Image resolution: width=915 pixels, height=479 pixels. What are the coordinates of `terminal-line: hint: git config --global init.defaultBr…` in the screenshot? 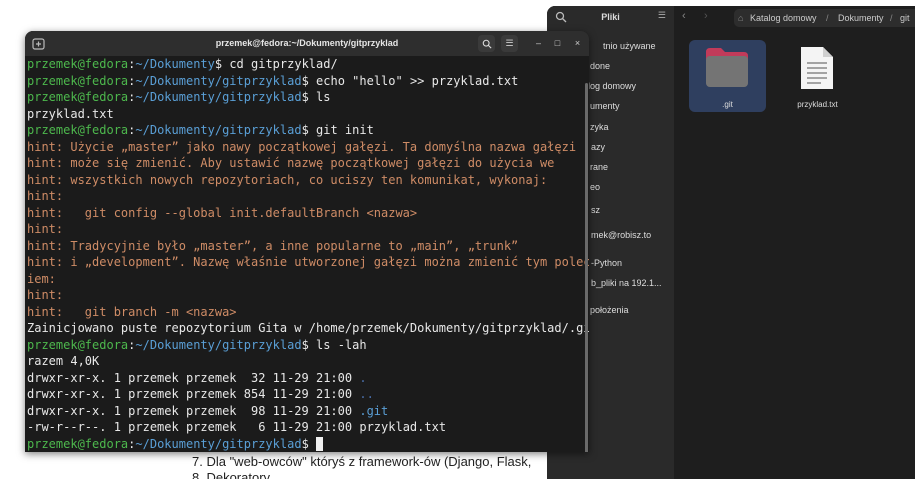 It's located at (222, 213).